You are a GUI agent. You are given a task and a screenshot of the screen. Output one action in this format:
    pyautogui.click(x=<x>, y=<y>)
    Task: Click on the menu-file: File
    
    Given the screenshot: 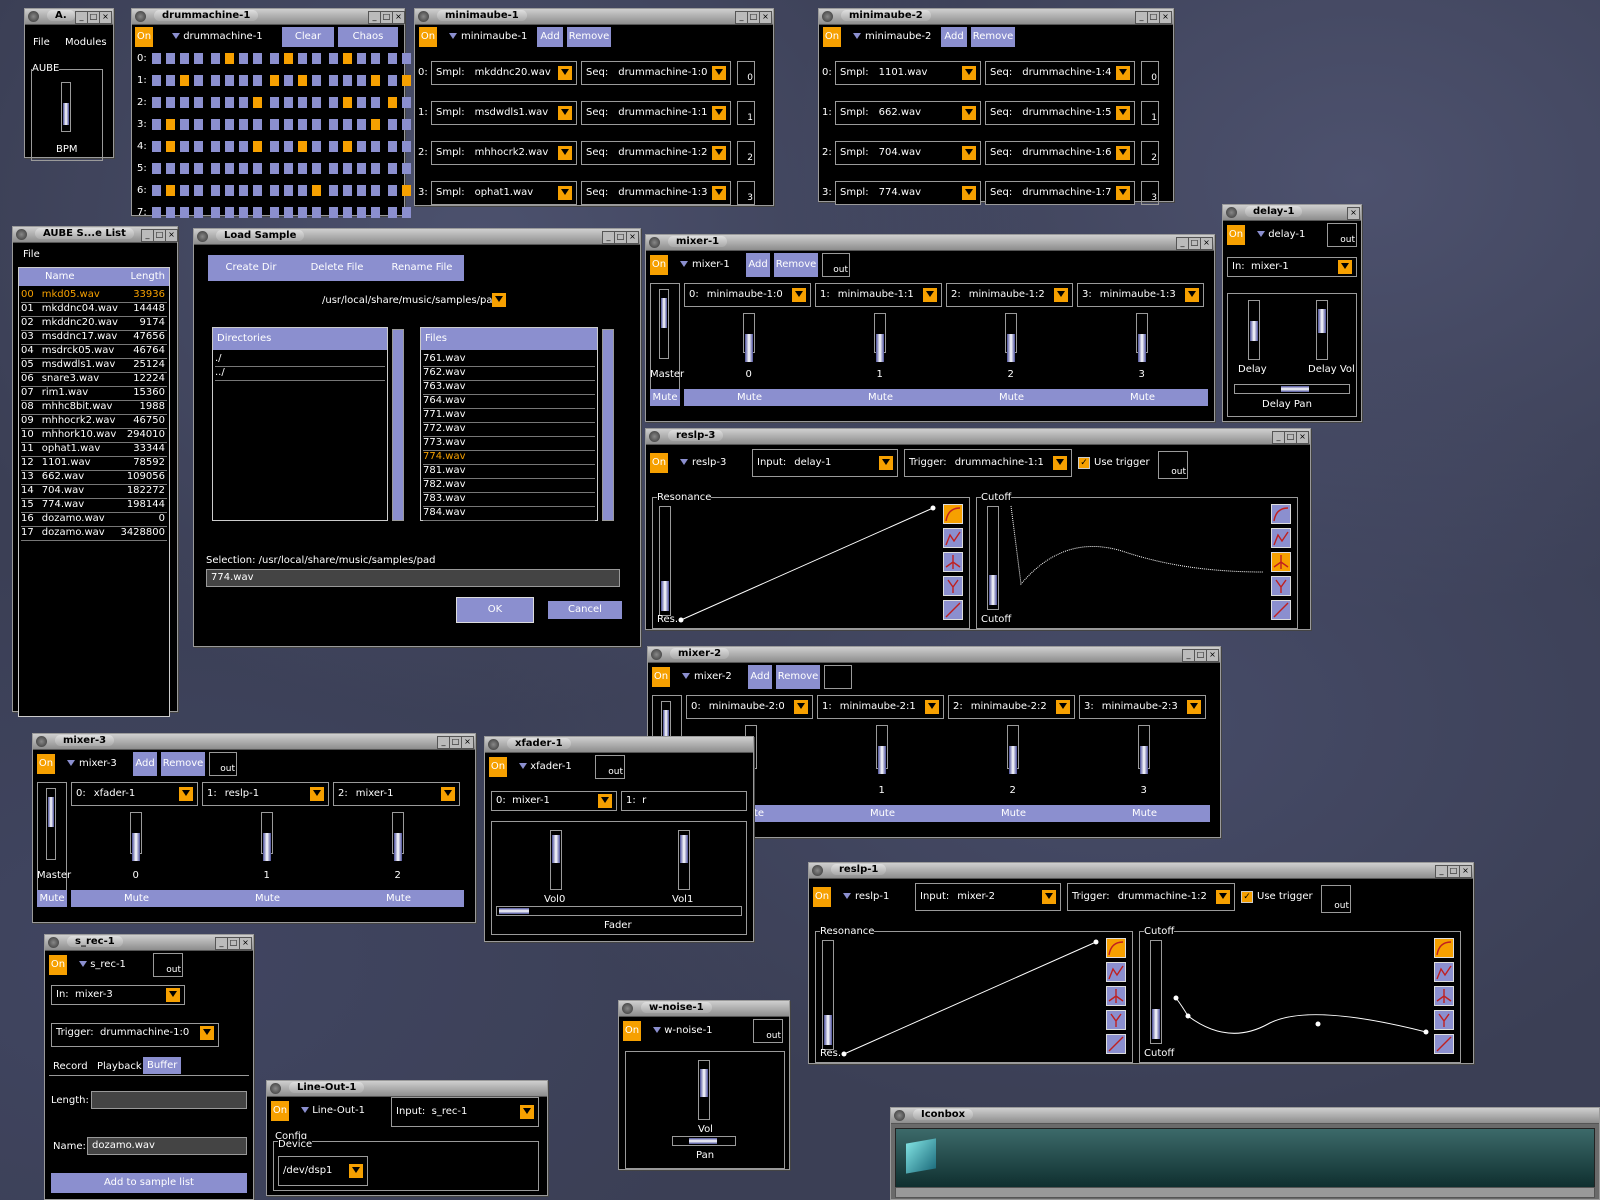 What is the action you would take?
    pyautogui.click(x=41, y=42)
    